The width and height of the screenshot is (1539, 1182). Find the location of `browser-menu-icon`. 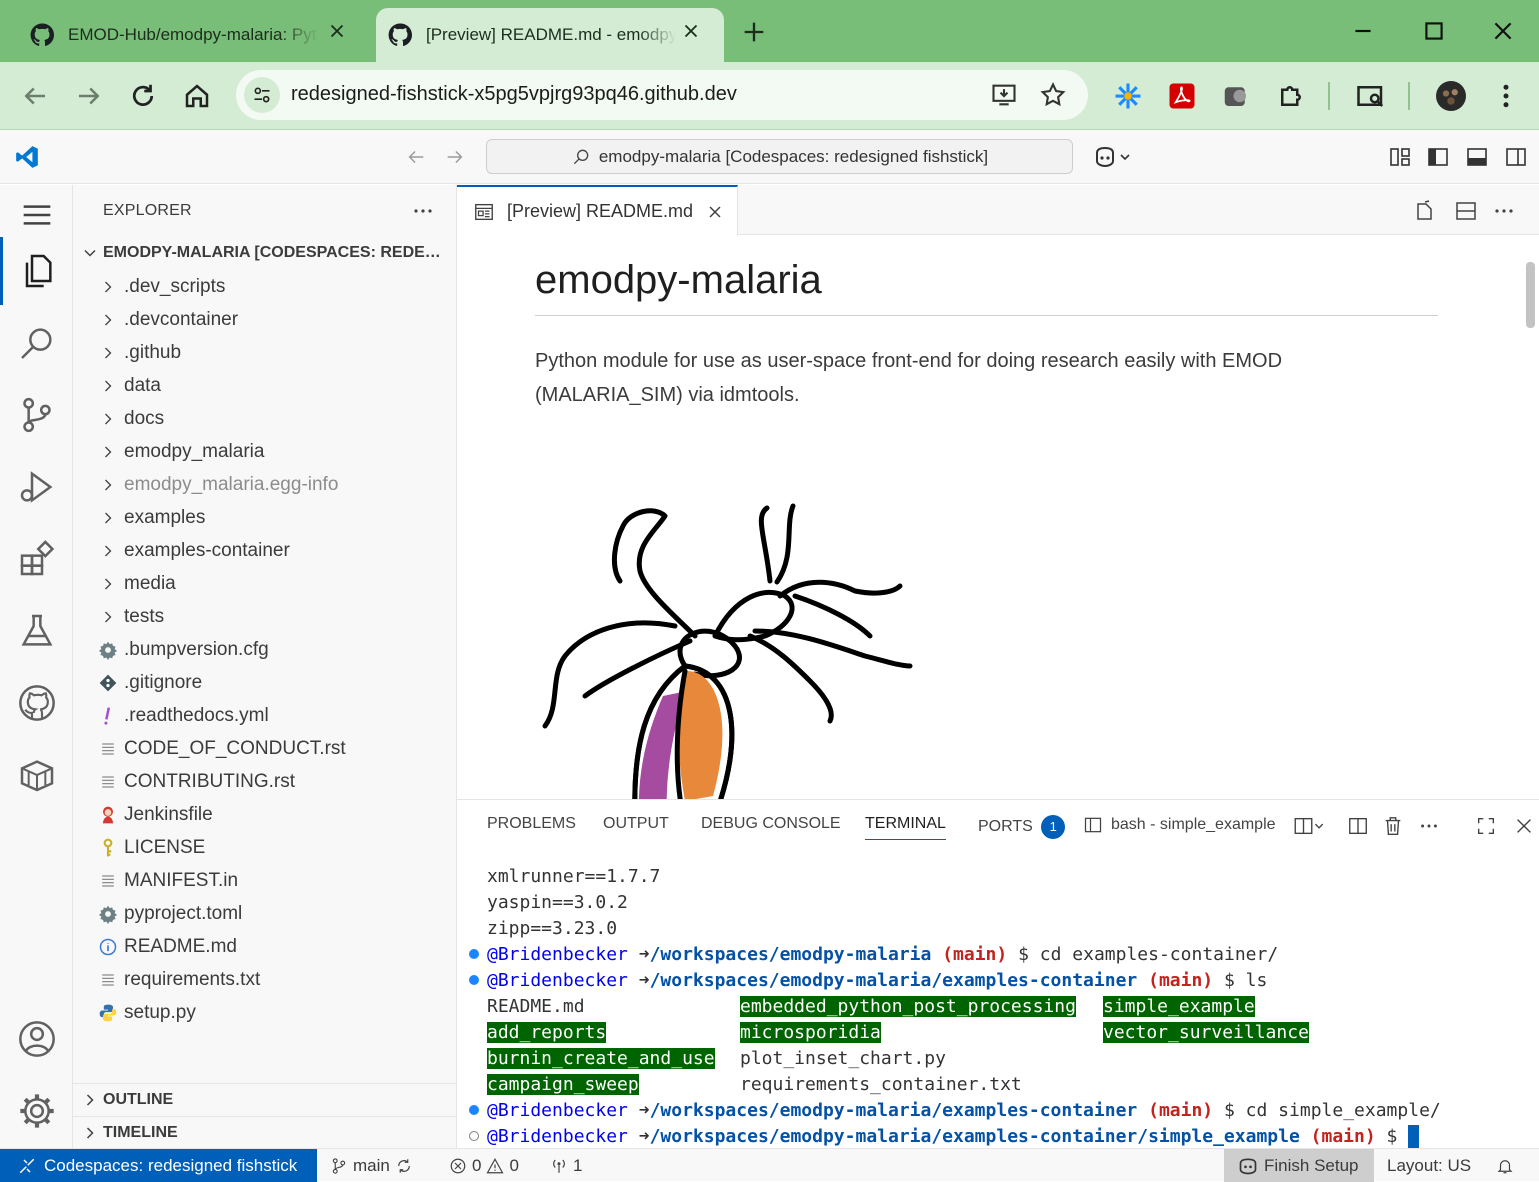

browser-menu-icon is located at coordinates (1506, 96).